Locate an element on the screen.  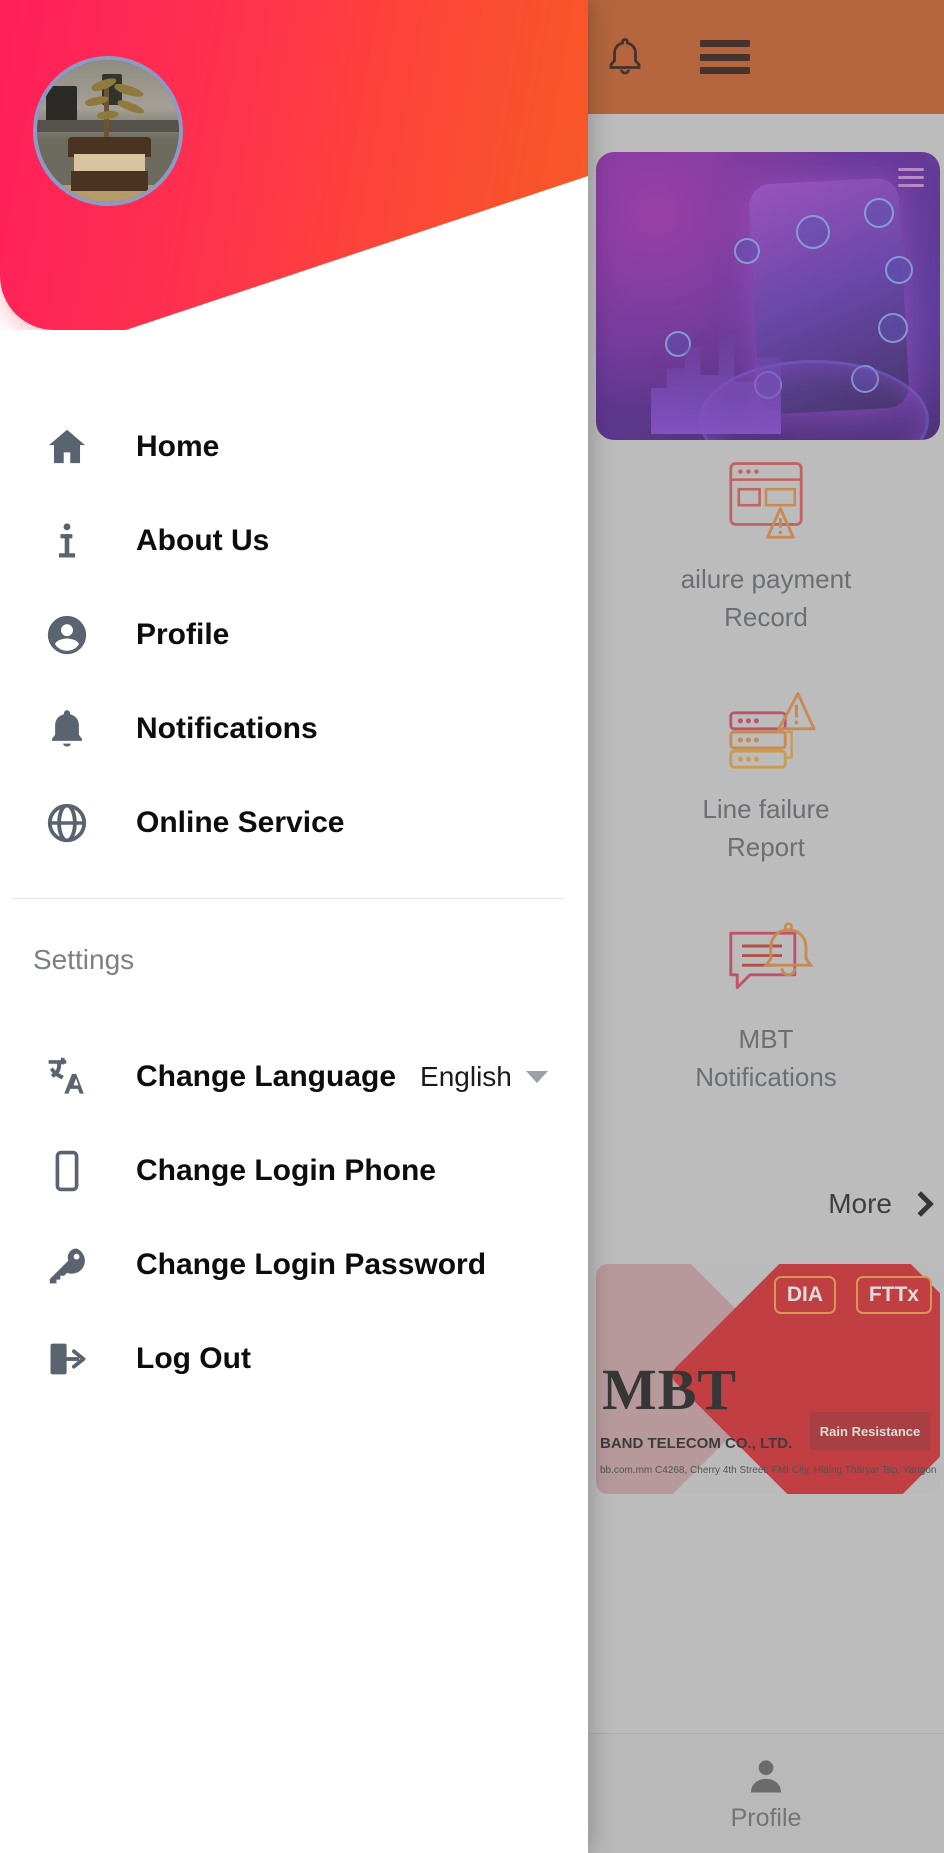
translate-icon is located at coordinates (67, 1077).